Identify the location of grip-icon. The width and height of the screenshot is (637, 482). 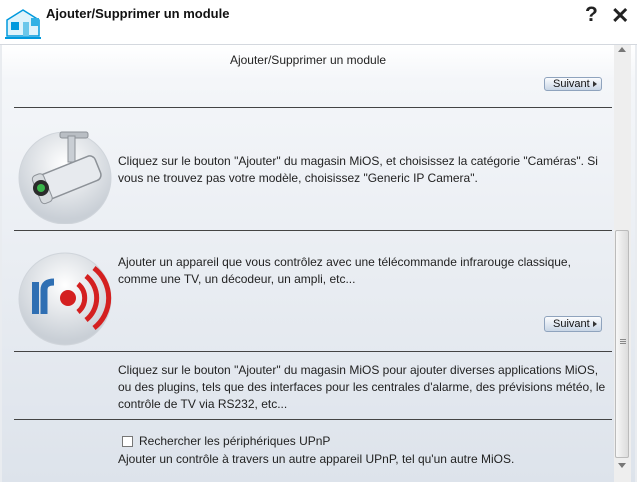
(623, 339).